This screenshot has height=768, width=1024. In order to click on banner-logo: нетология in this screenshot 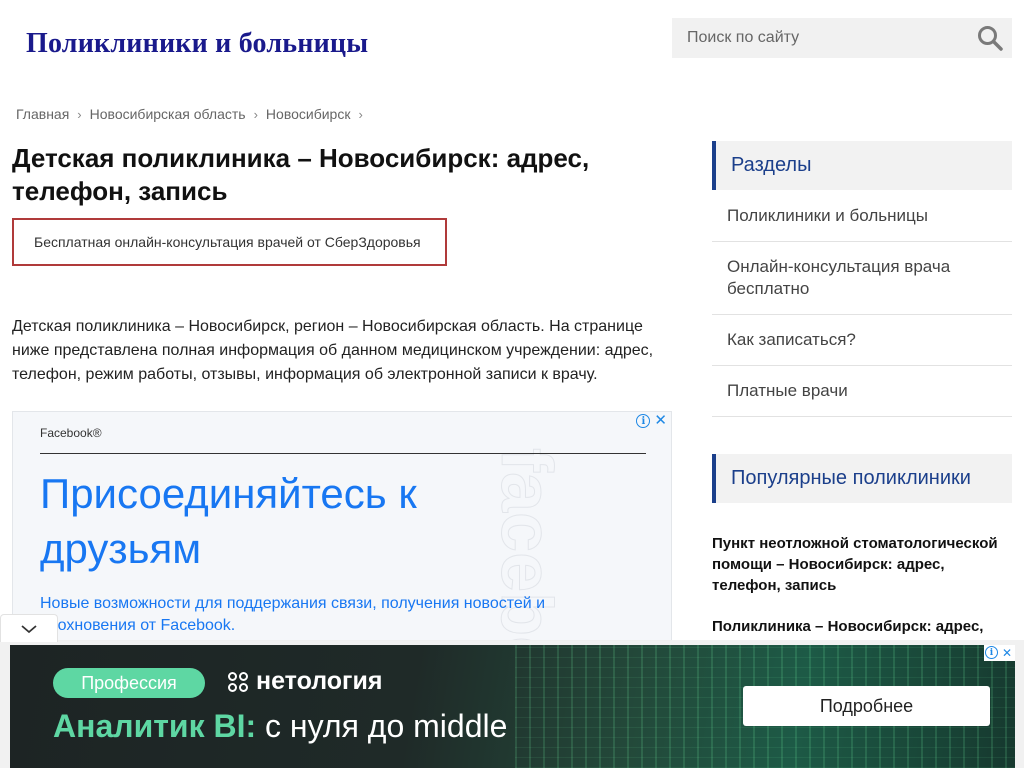, I will do `click(305, 681)`.